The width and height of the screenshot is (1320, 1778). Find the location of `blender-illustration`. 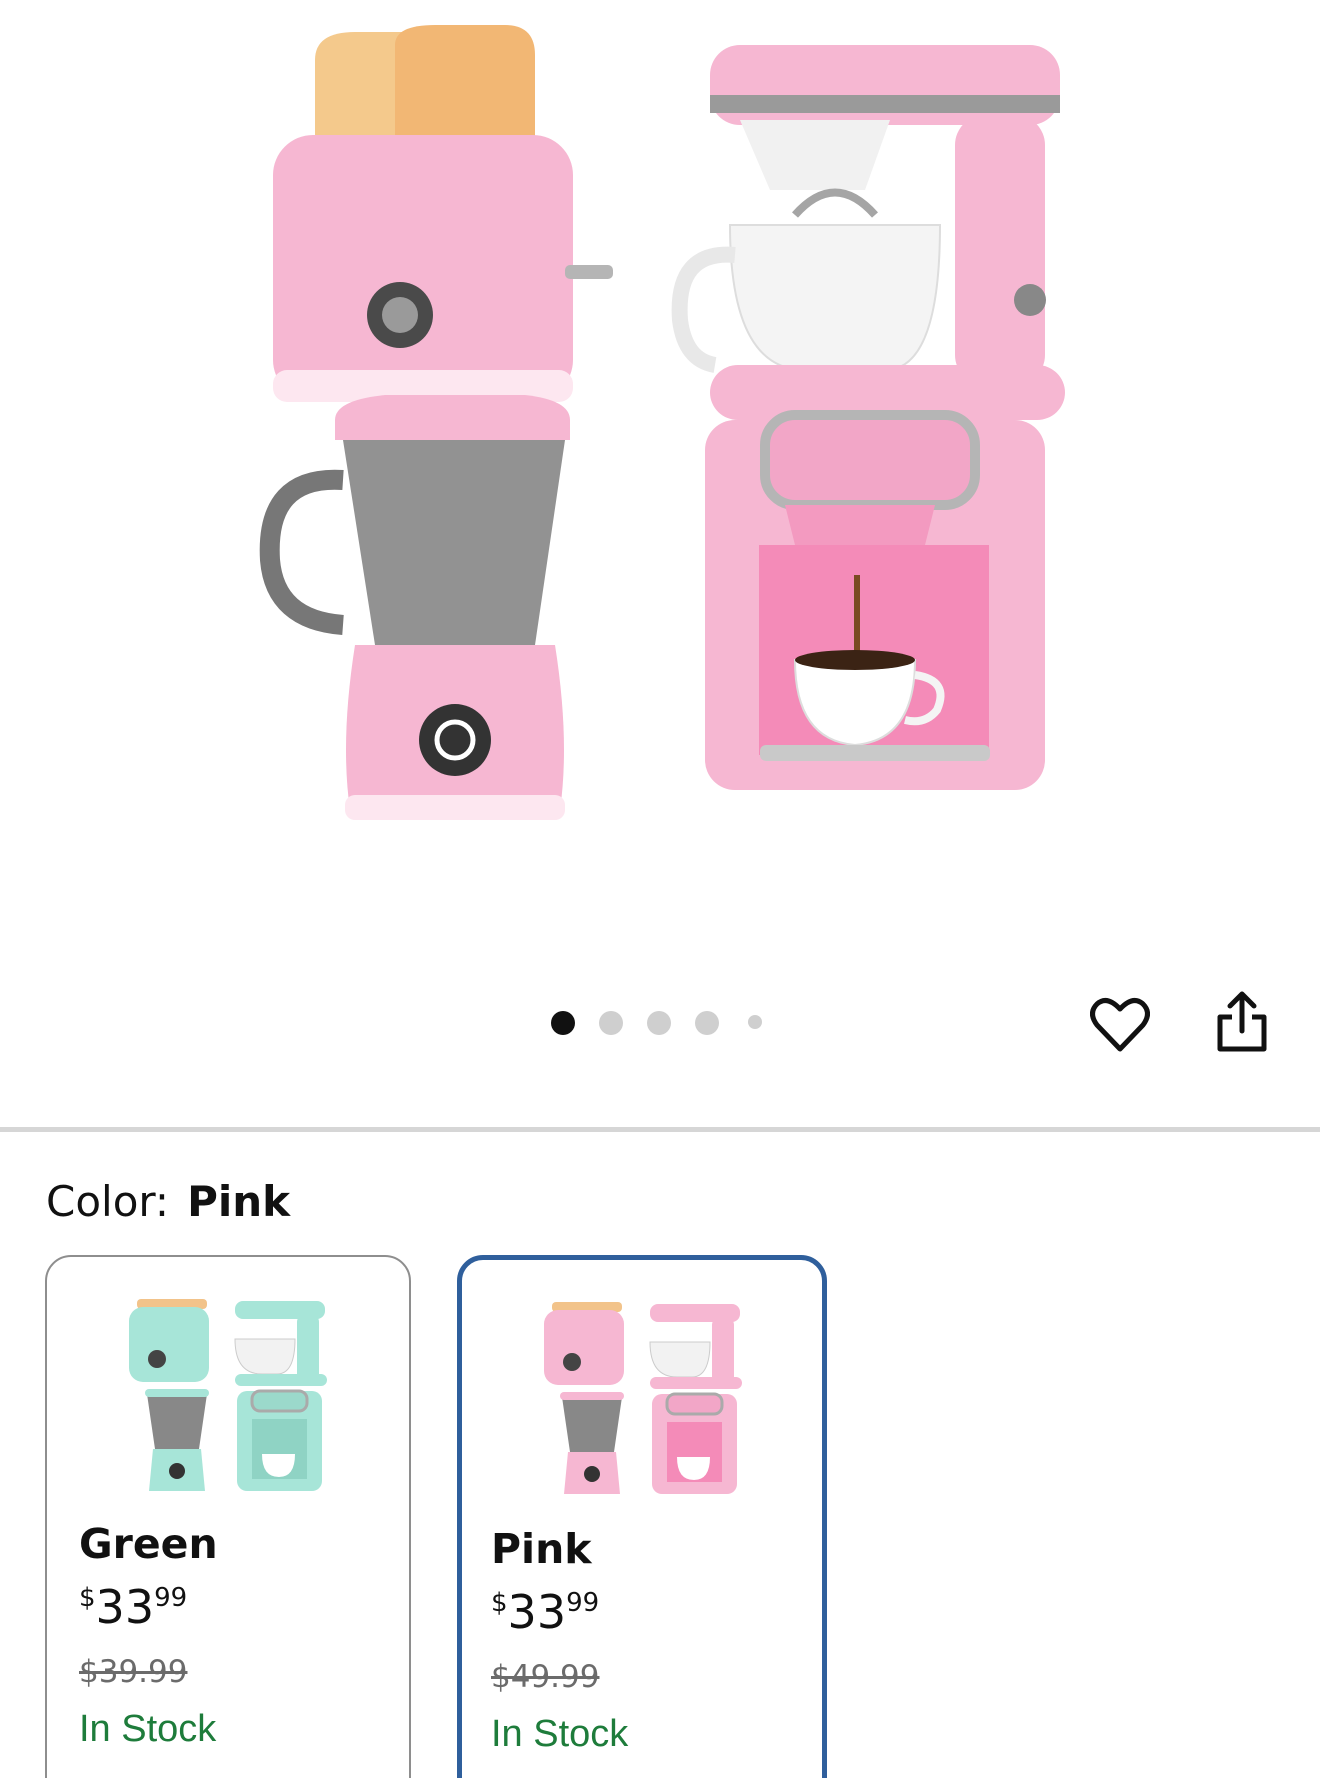

blender-illustration is located at coordinates (414, 607).